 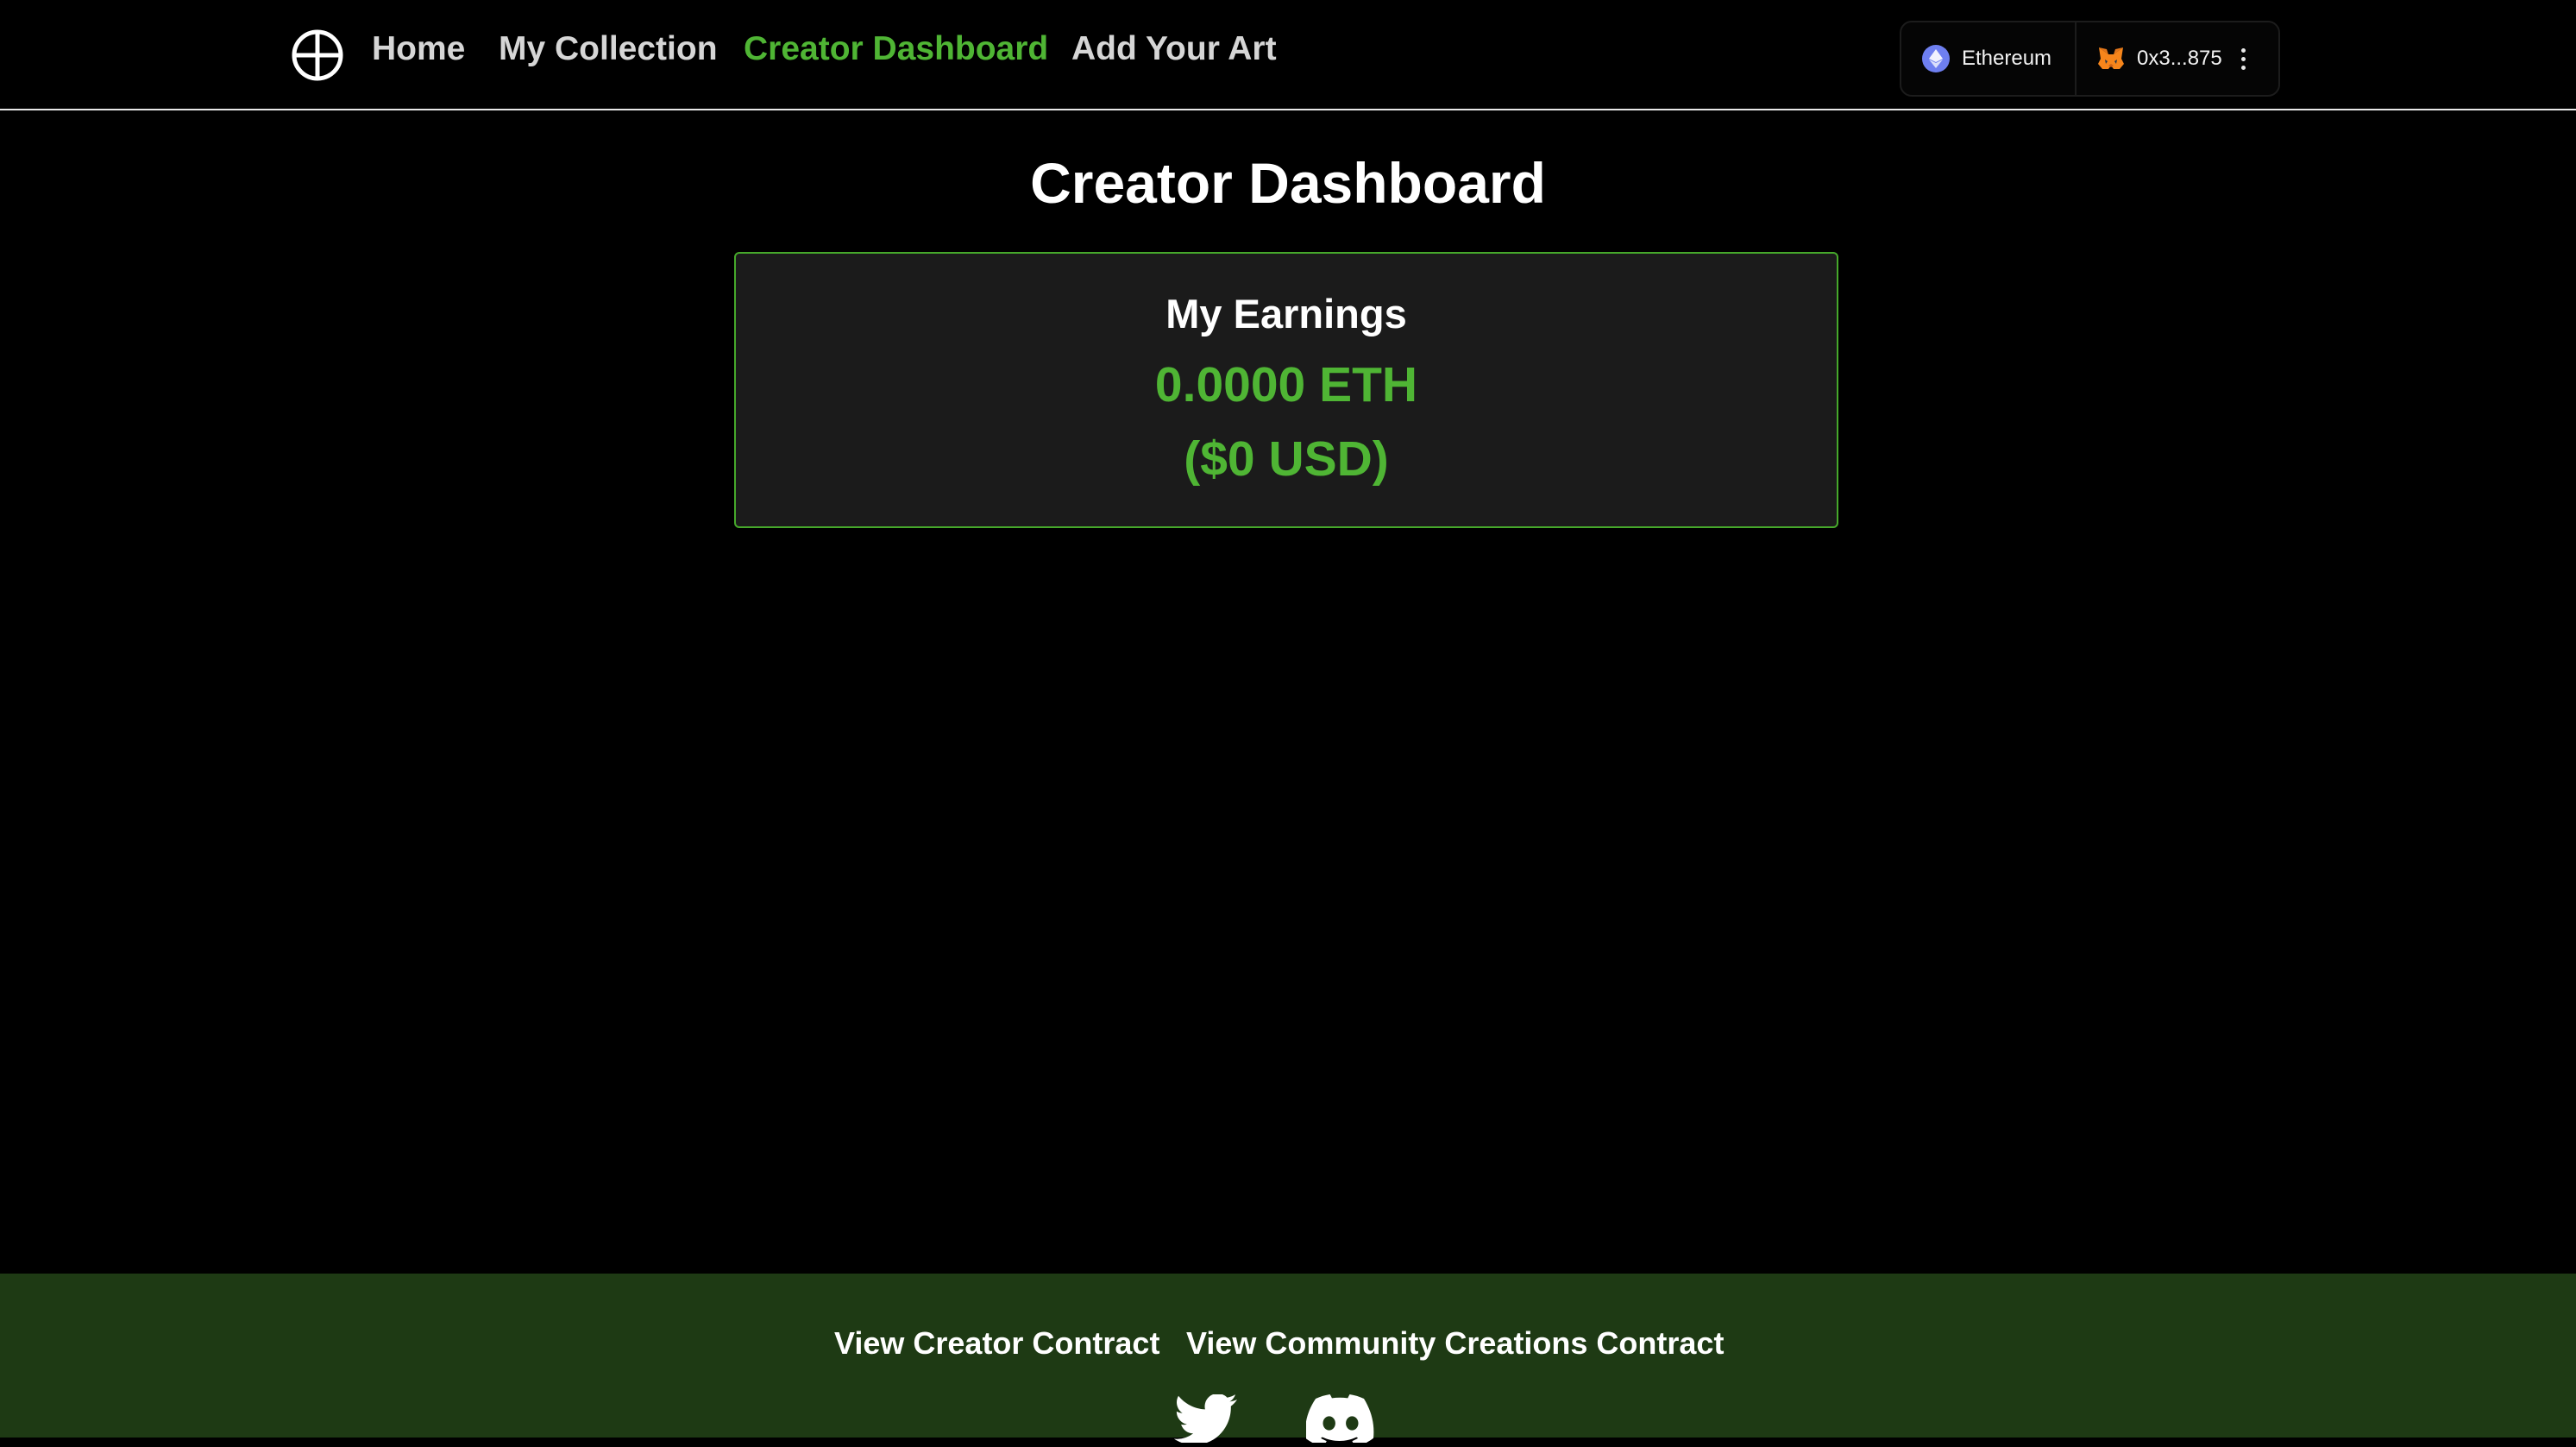 I want to click on account-address: 0x3...875, so click(x=2179, y=58).